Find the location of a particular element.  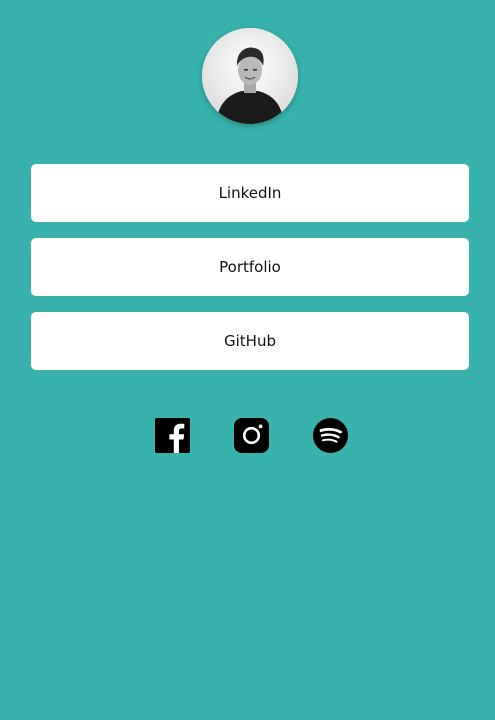

spotify-link is located at coordinates (330, 435).